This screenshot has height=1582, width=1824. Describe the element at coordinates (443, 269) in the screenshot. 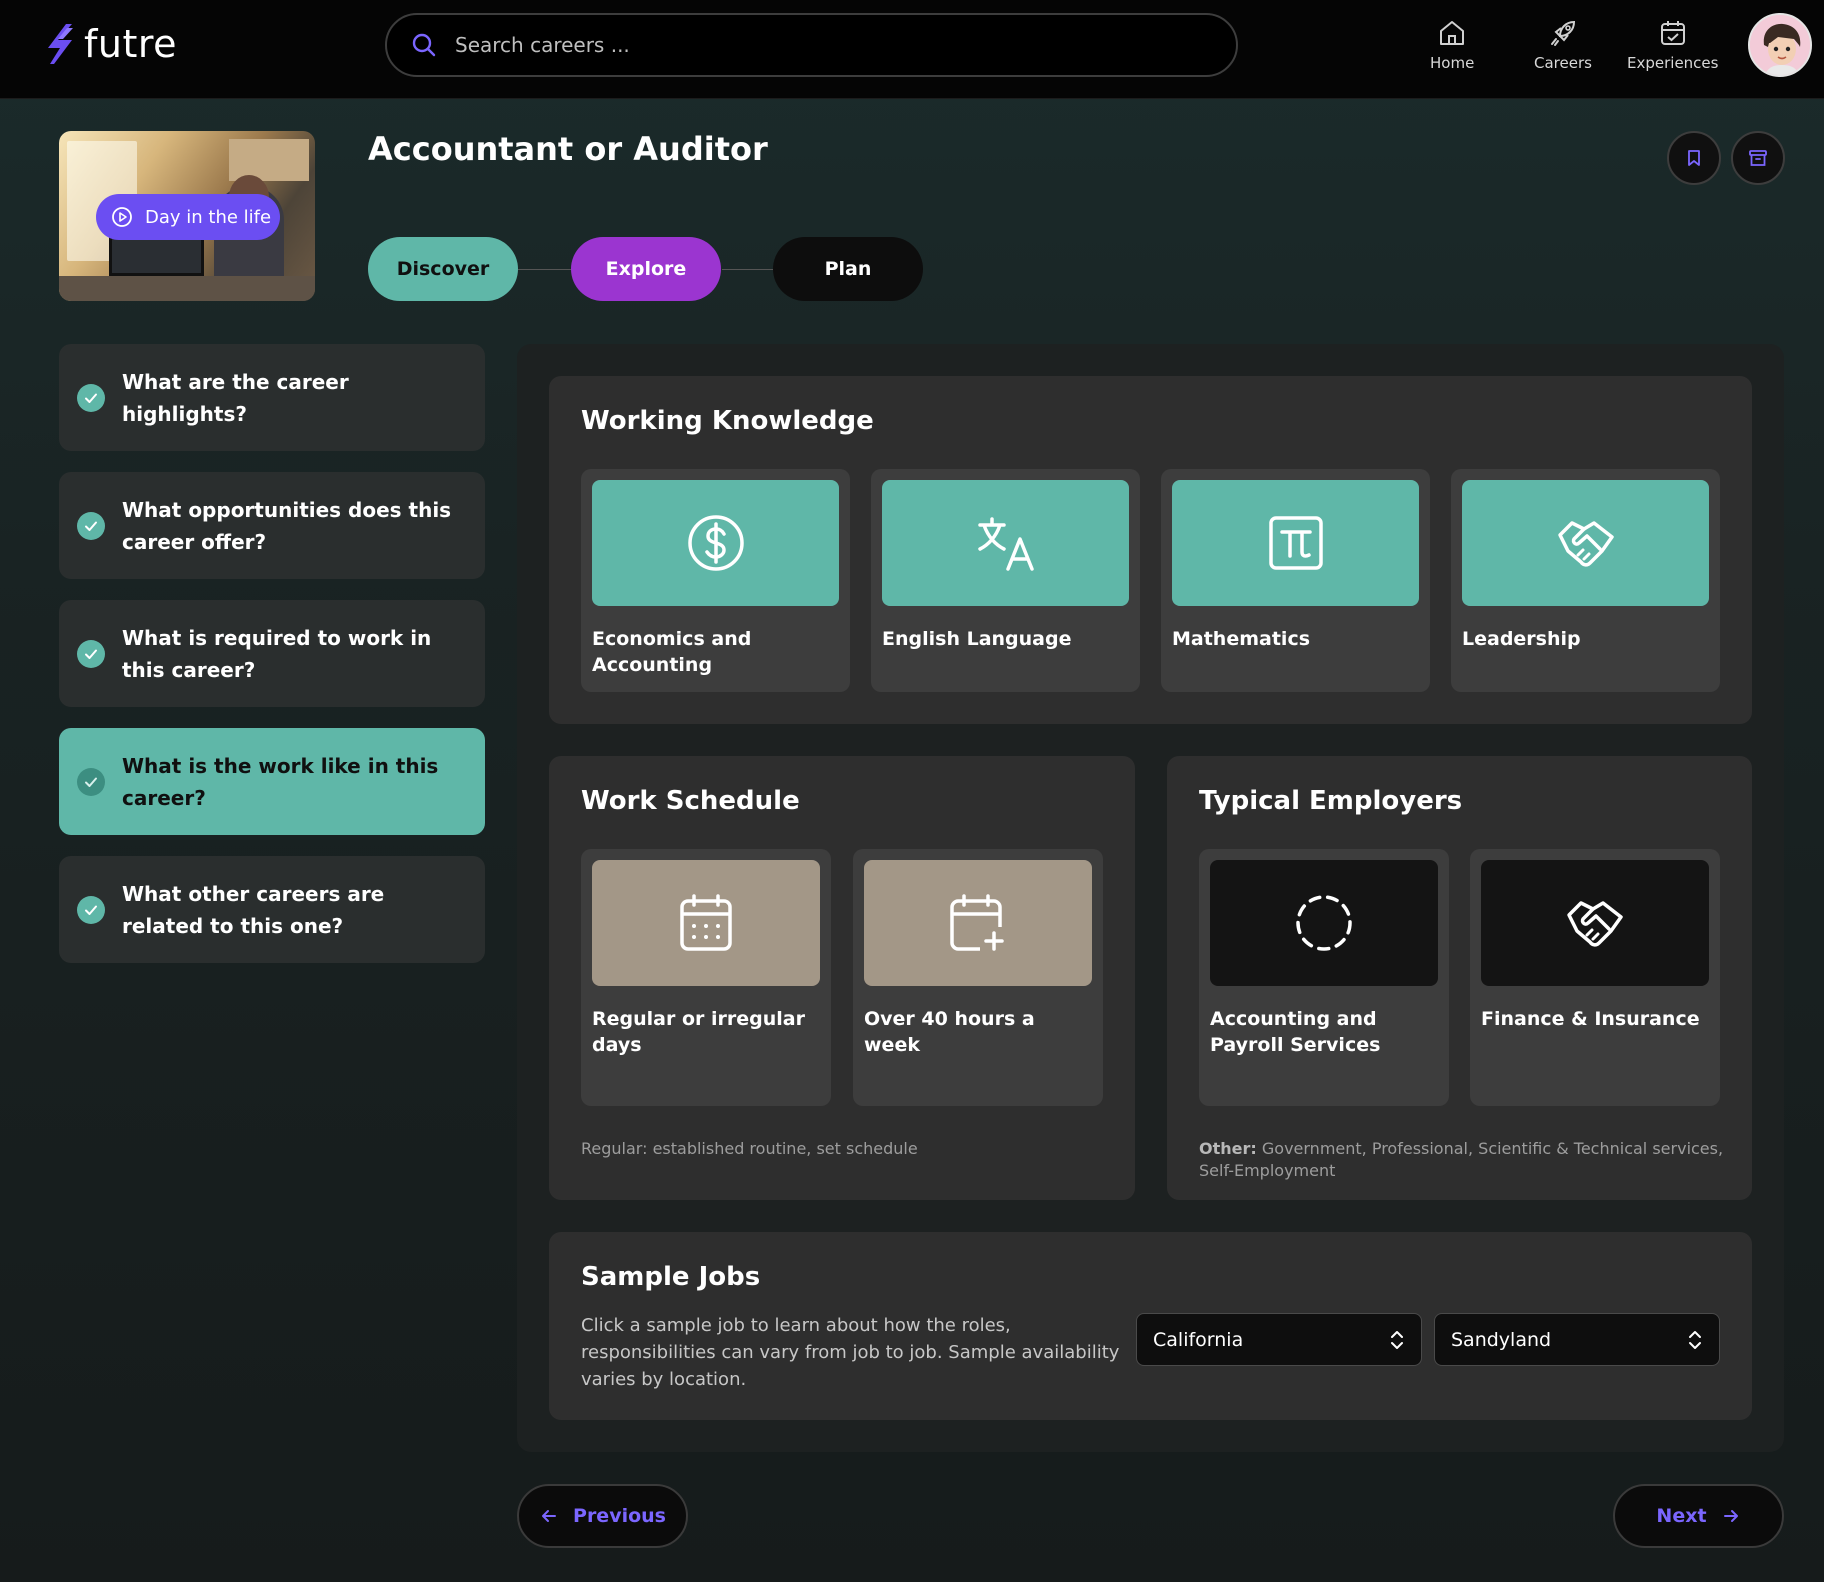

I see `step-discover: Discover` at that location.